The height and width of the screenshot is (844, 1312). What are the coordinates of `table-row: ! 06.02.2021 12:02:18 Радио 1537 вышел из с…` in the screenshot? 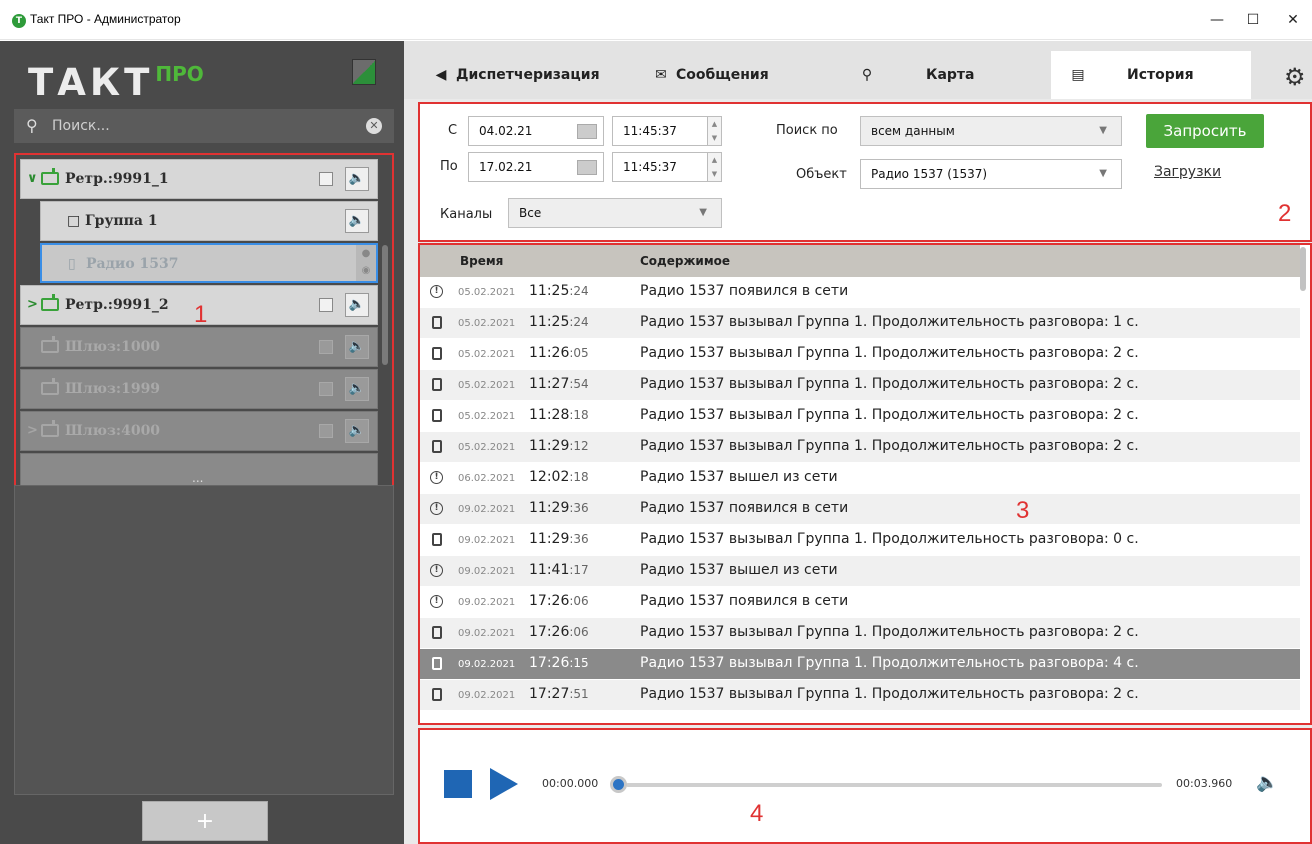 It's located at (860, 478).